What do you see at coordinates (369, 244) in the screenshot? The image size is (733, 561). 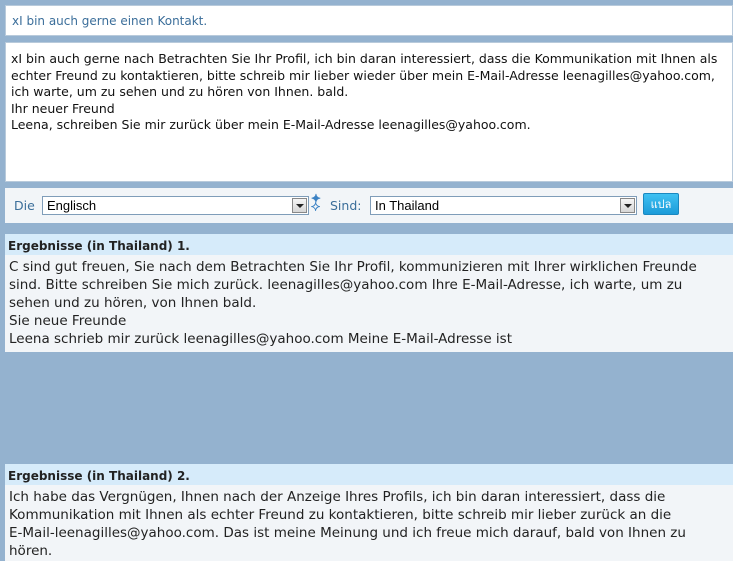 I see `result-heading: Ergebnisse (in Thailand) 1.` at bounding box center [369, 244].